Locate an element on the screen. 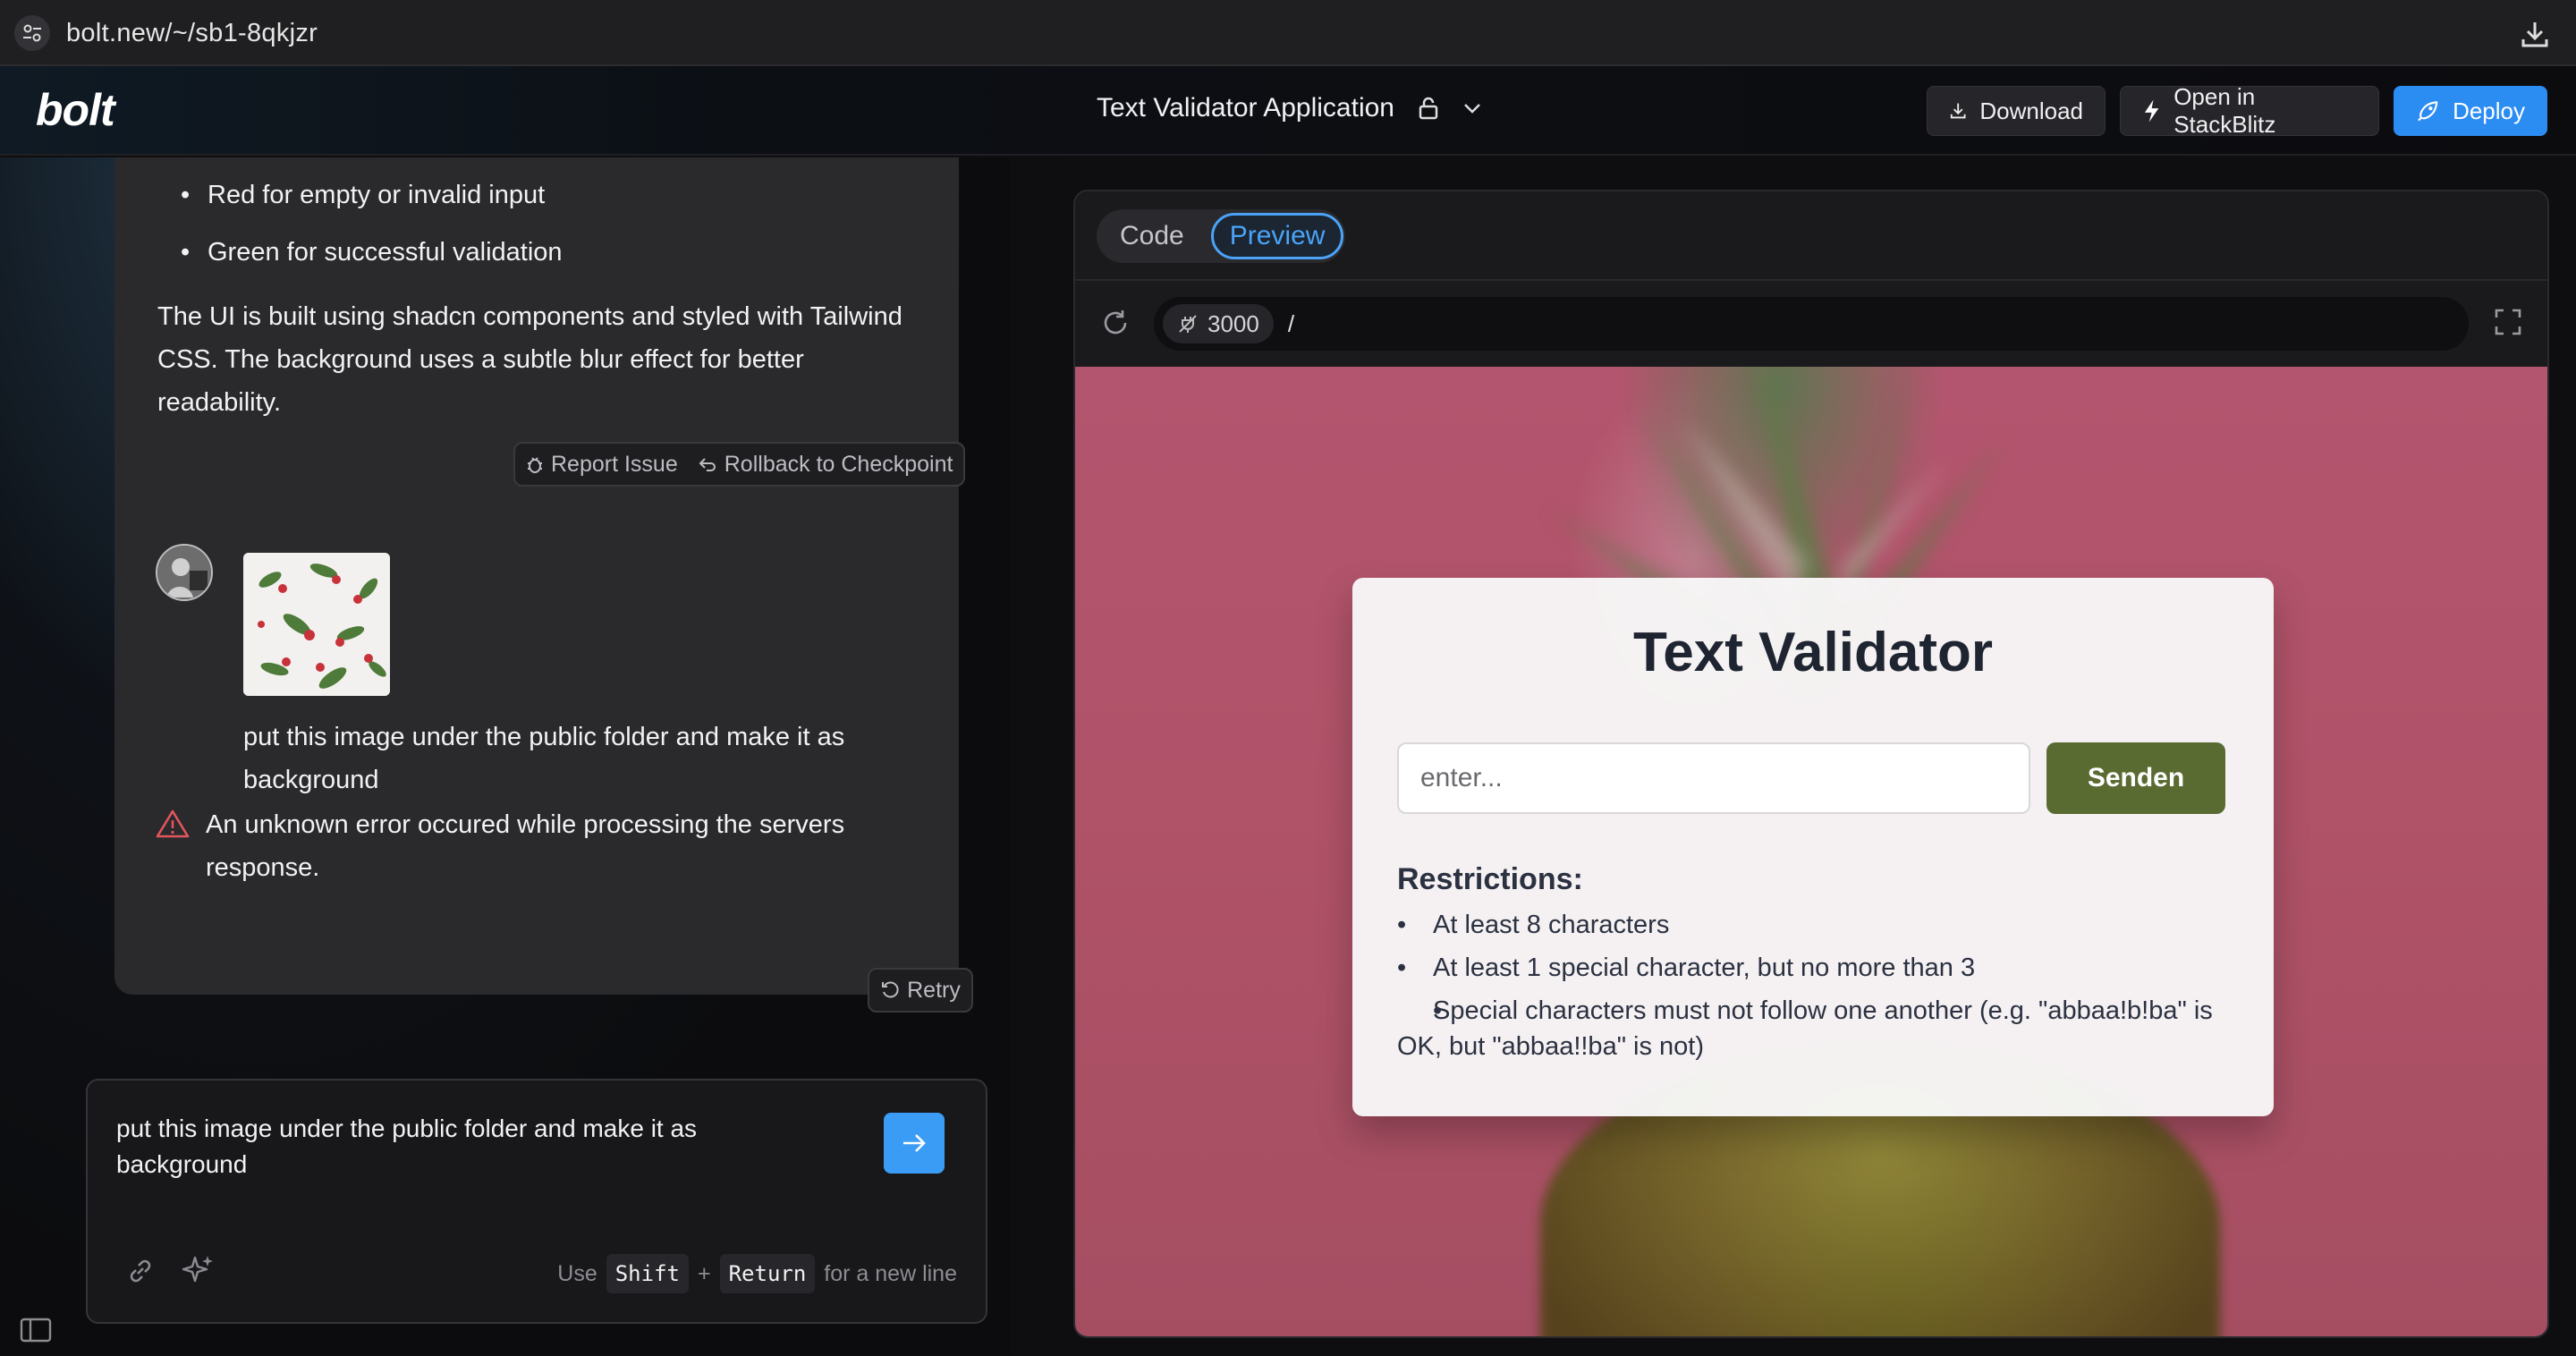  bolt-logo: bolt is located at coordinates (75, 110).